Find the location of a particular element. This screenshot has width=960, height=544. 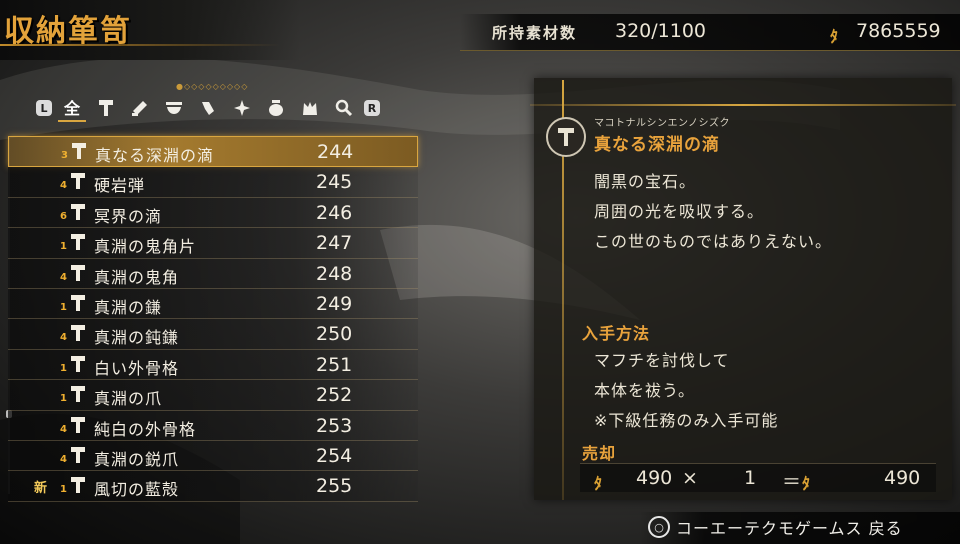

list-item: 1 真淵の鬼角片 247 is located at coordinates (213, 243).